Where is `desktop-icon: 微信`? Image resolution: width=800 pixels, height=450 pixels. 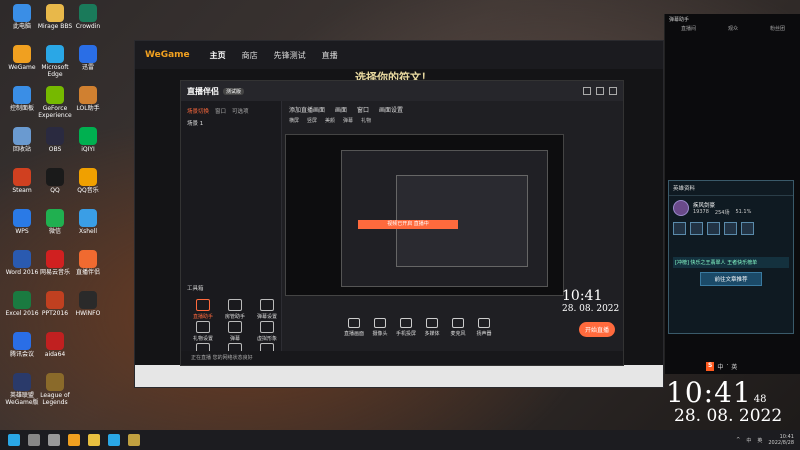 desktop-icon: 微信 is located at coordinates (55, 222).